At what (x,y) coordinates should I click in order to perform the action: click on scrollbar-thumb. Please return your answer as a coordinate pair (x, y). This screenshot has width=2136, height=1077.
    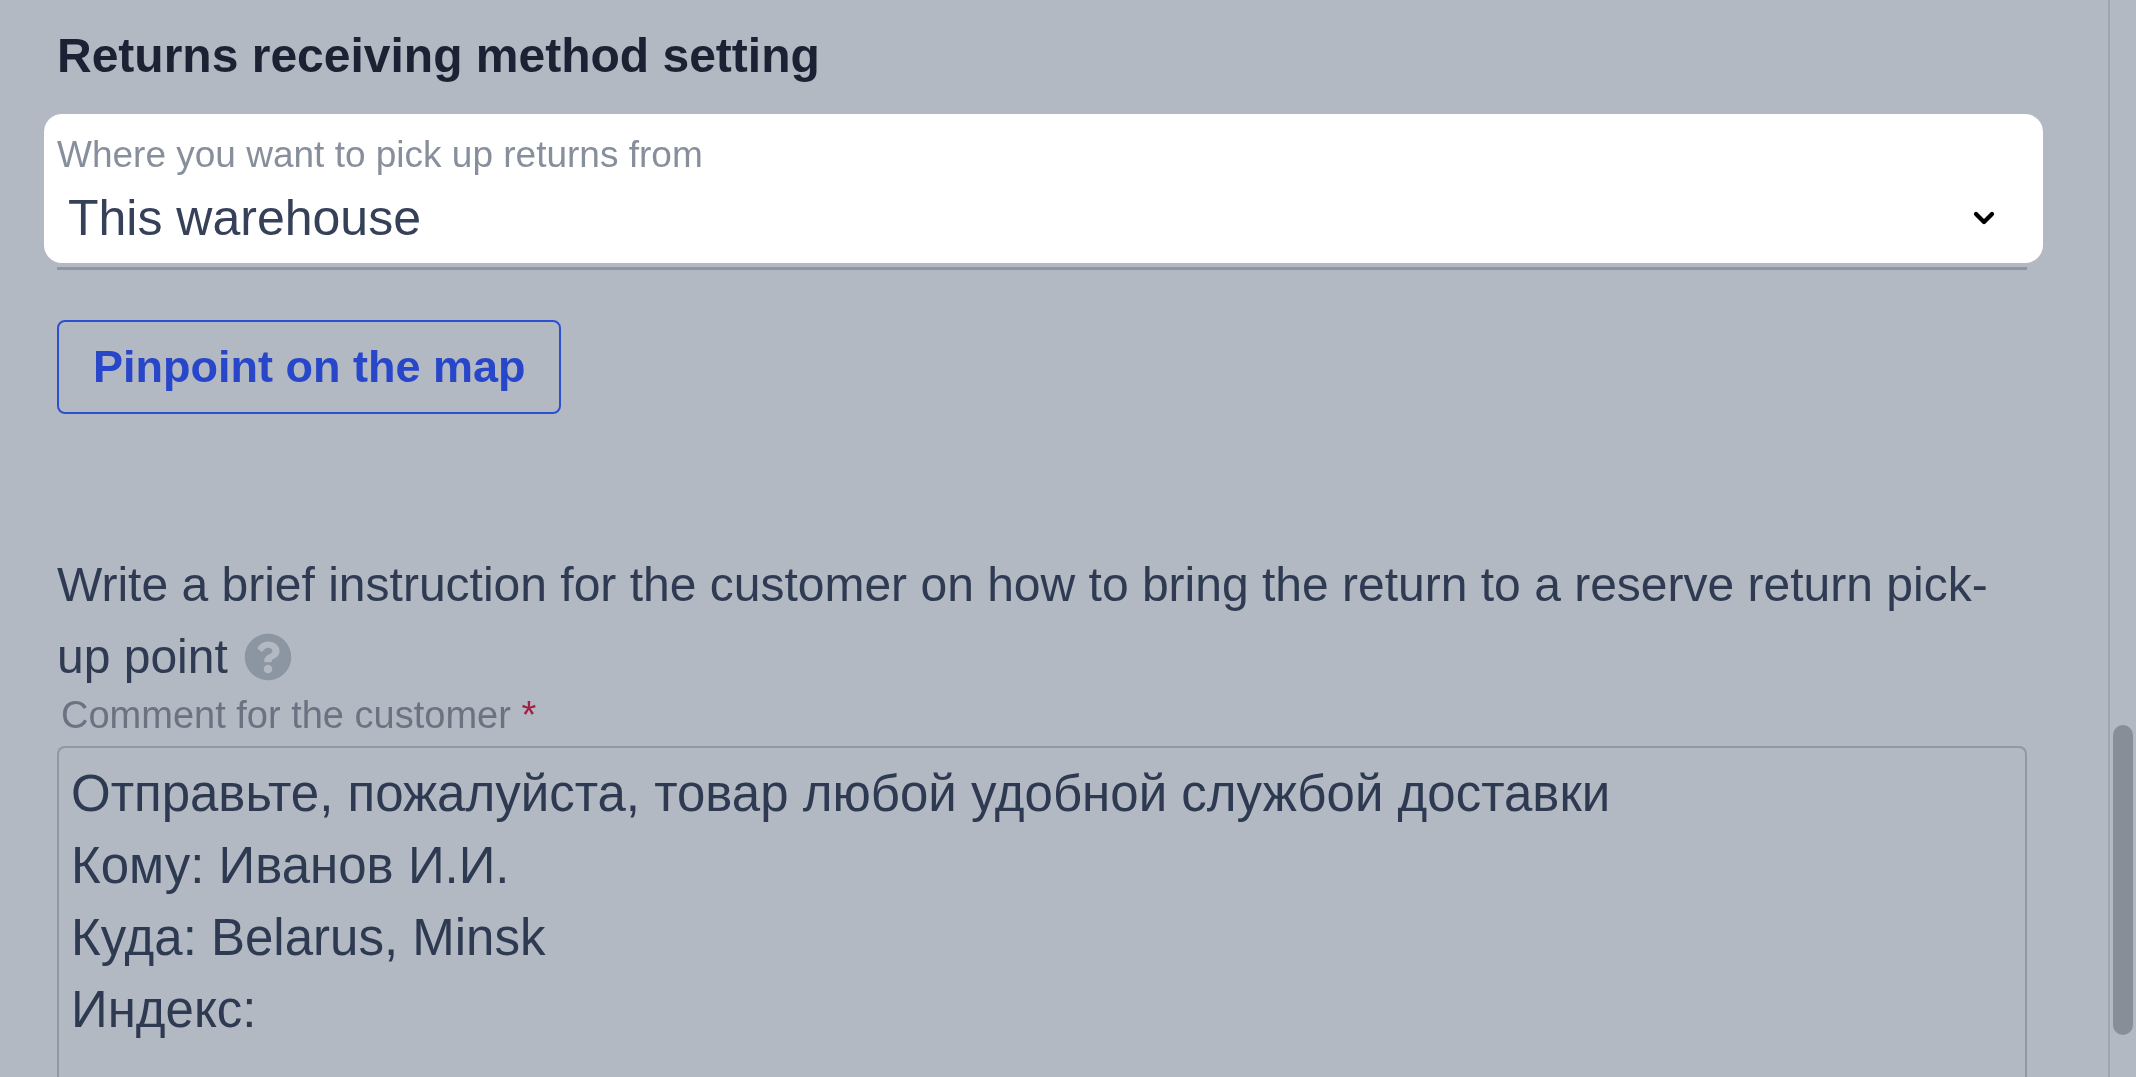
    Looking at the image, I should click on (2123, 880).